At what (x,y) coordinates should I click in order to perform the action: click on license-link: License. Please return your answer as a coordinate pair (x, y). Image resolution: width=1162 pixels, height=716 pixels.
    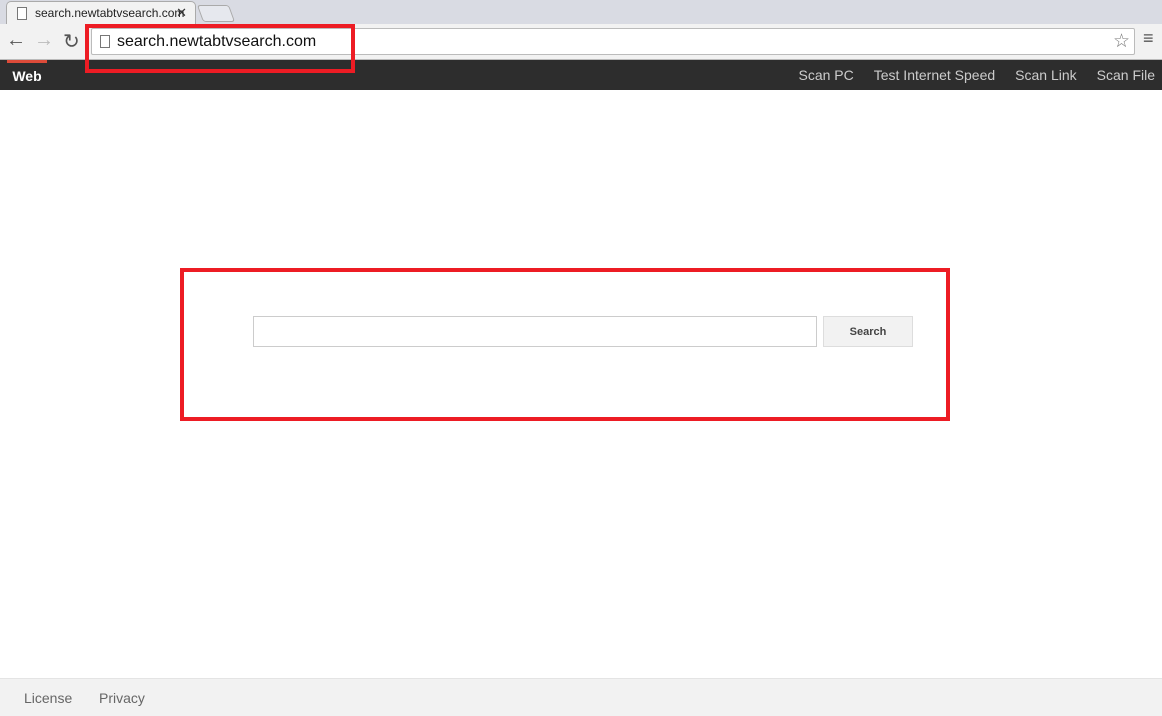
    Looking at the image, I should click on (48, 698).